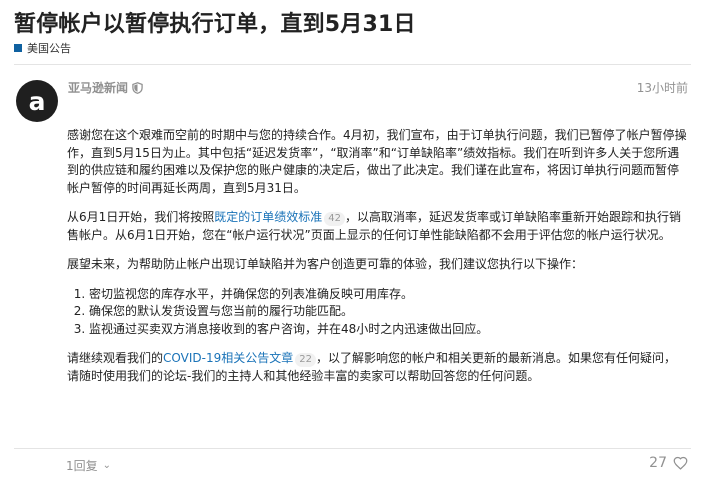 The width and height of the screenshot is (705, 486). Describe the element at coordinates (352, 448) in the screenshot. I see `footer-divider` at that location.